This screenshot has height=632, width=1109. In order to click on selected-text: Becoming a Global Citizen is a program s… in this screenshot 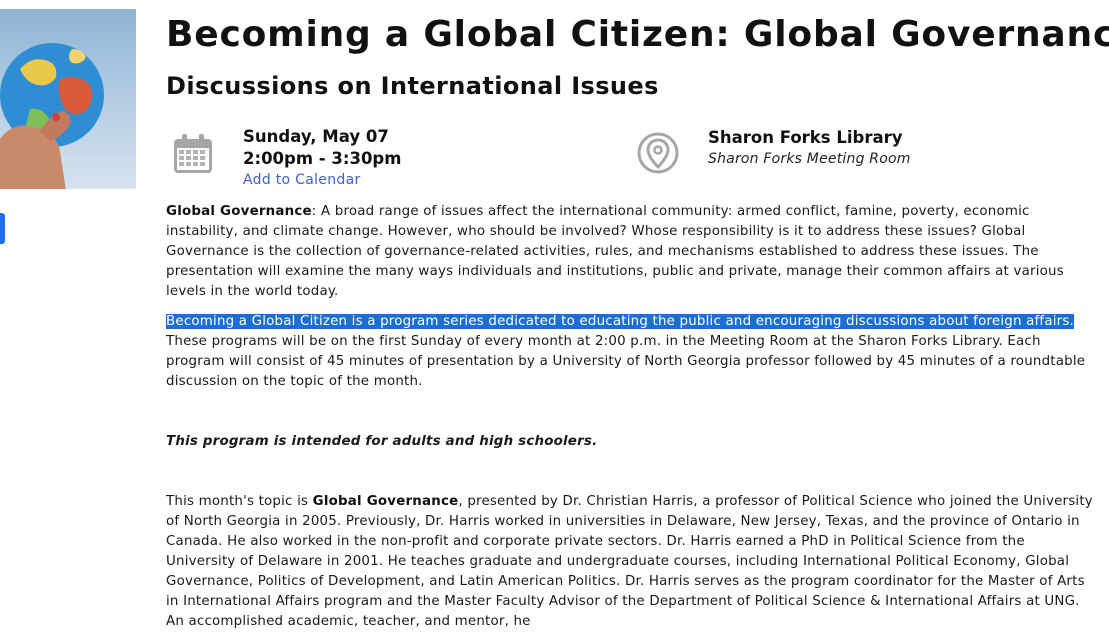, I will do `click(620, 321)`.